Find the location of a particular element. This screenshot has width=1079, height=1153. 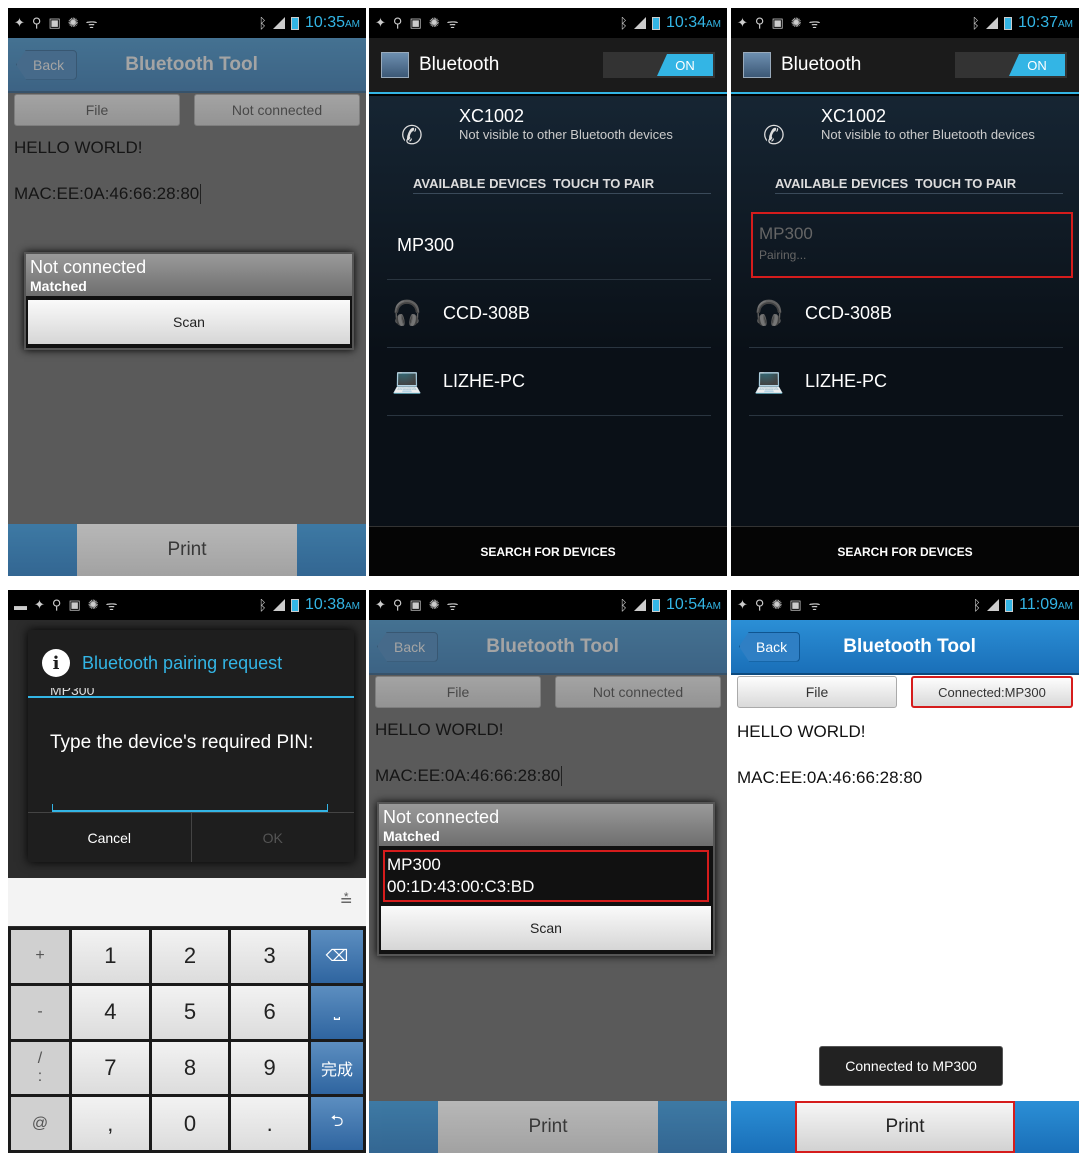

connection-status-button: Connected:MP300 is located at coordinates (992, 692).